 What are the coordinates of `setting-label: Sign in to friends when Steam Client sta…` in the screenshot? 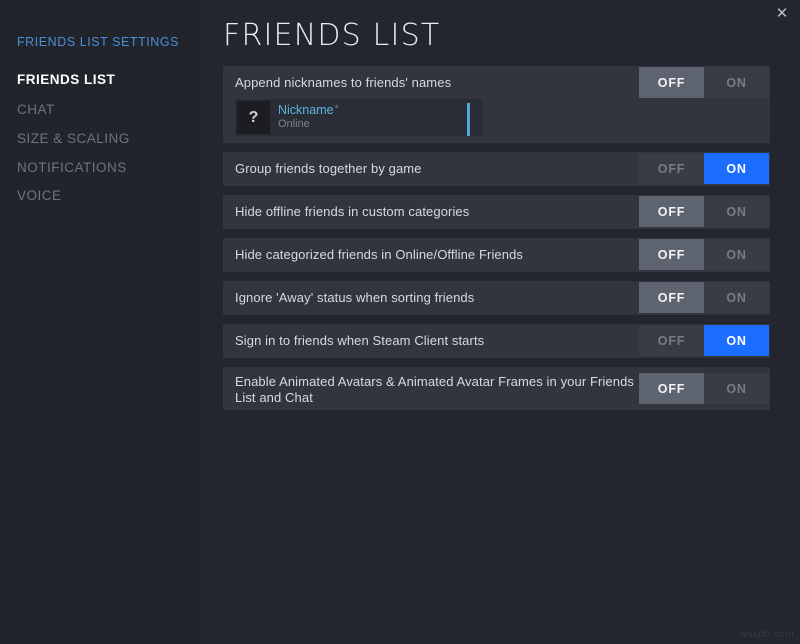 It's located at (360, 340).